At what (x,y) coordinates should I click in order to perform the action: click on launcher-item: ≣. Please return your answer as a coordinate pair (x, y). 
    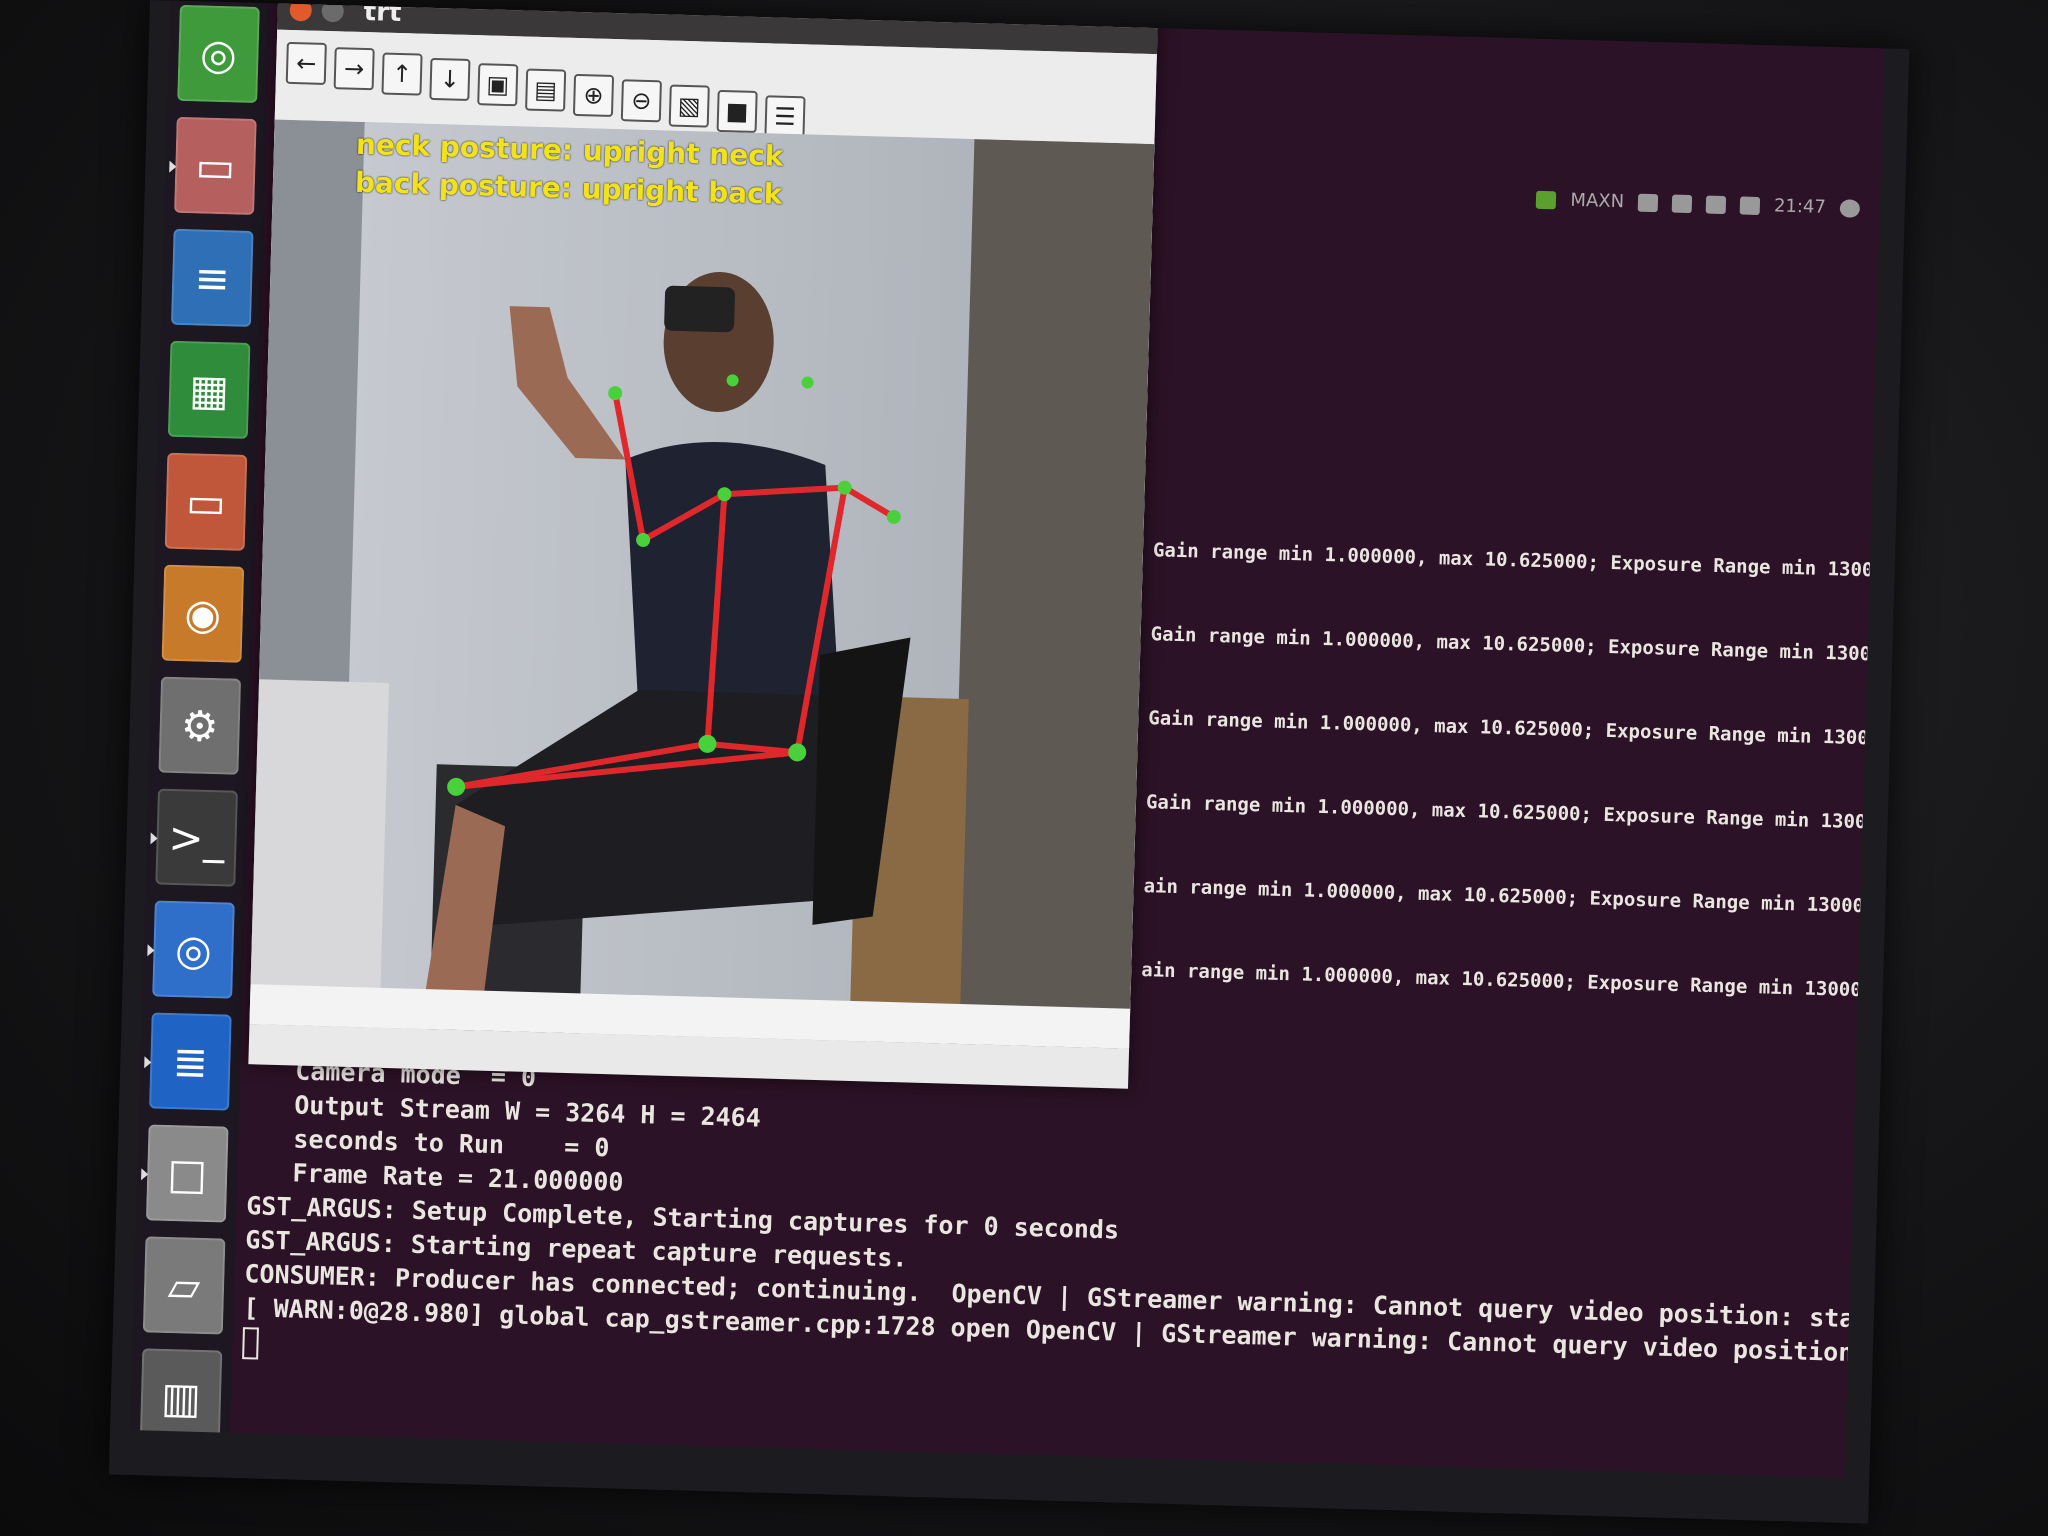
    Looking at the image, I should click on (188, 1061).